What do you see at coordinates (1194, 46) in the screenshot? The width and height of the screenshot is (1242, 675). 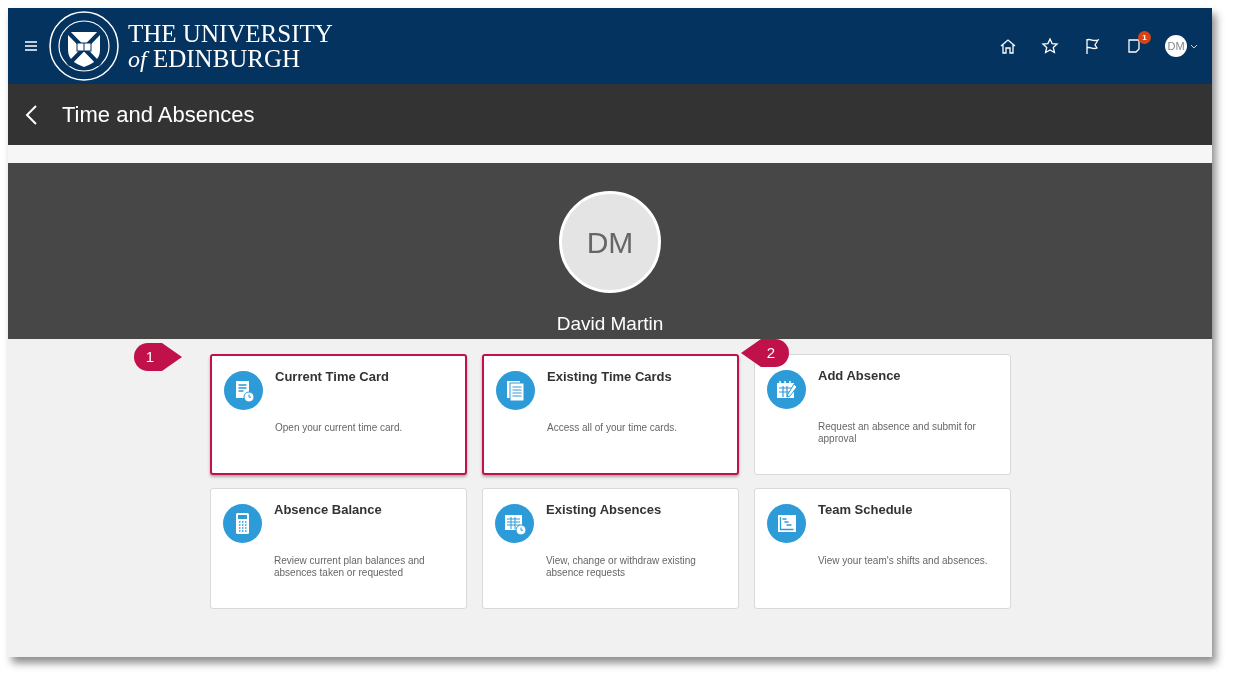 I see `caret-icon` at bounding box center [1194, 46].